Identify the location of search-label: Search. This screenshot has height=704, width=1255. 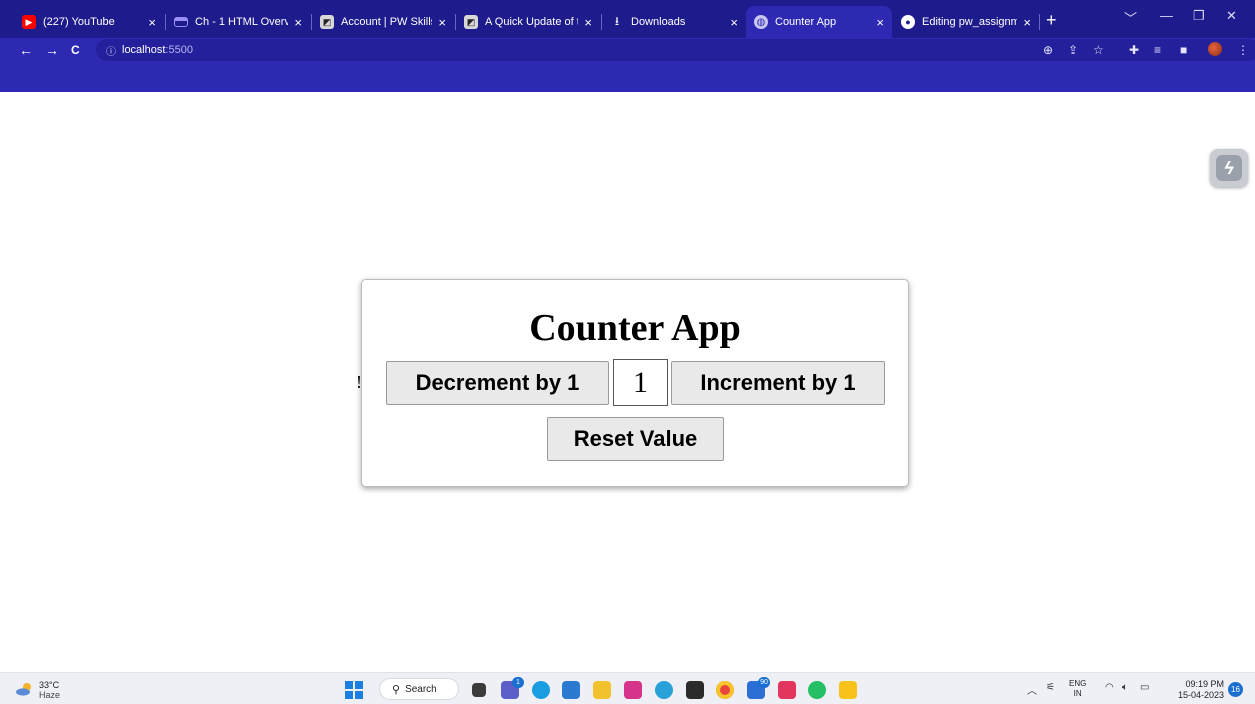
(421, 689).